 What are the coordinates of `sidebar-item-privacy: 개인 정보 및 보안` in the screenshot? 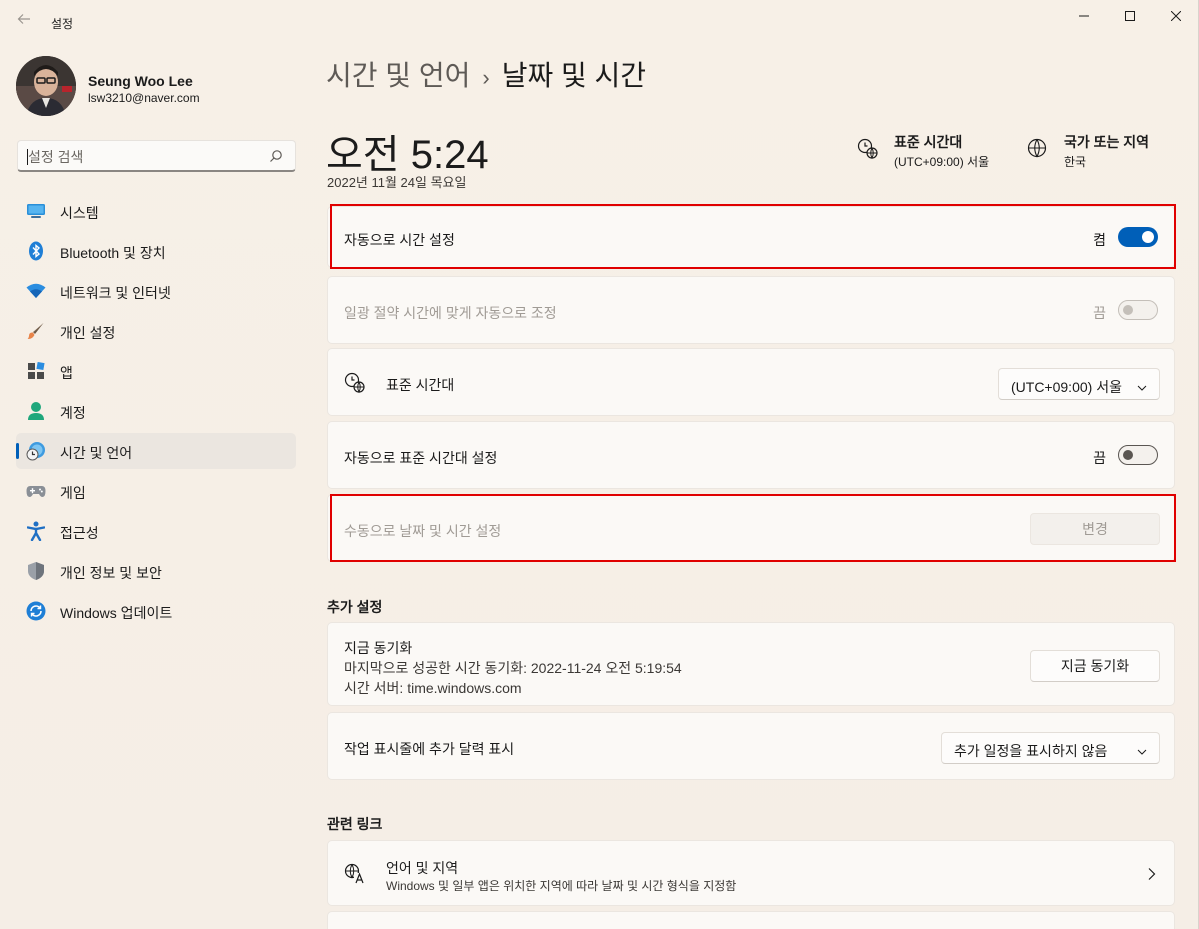 It's located at (156, 571).